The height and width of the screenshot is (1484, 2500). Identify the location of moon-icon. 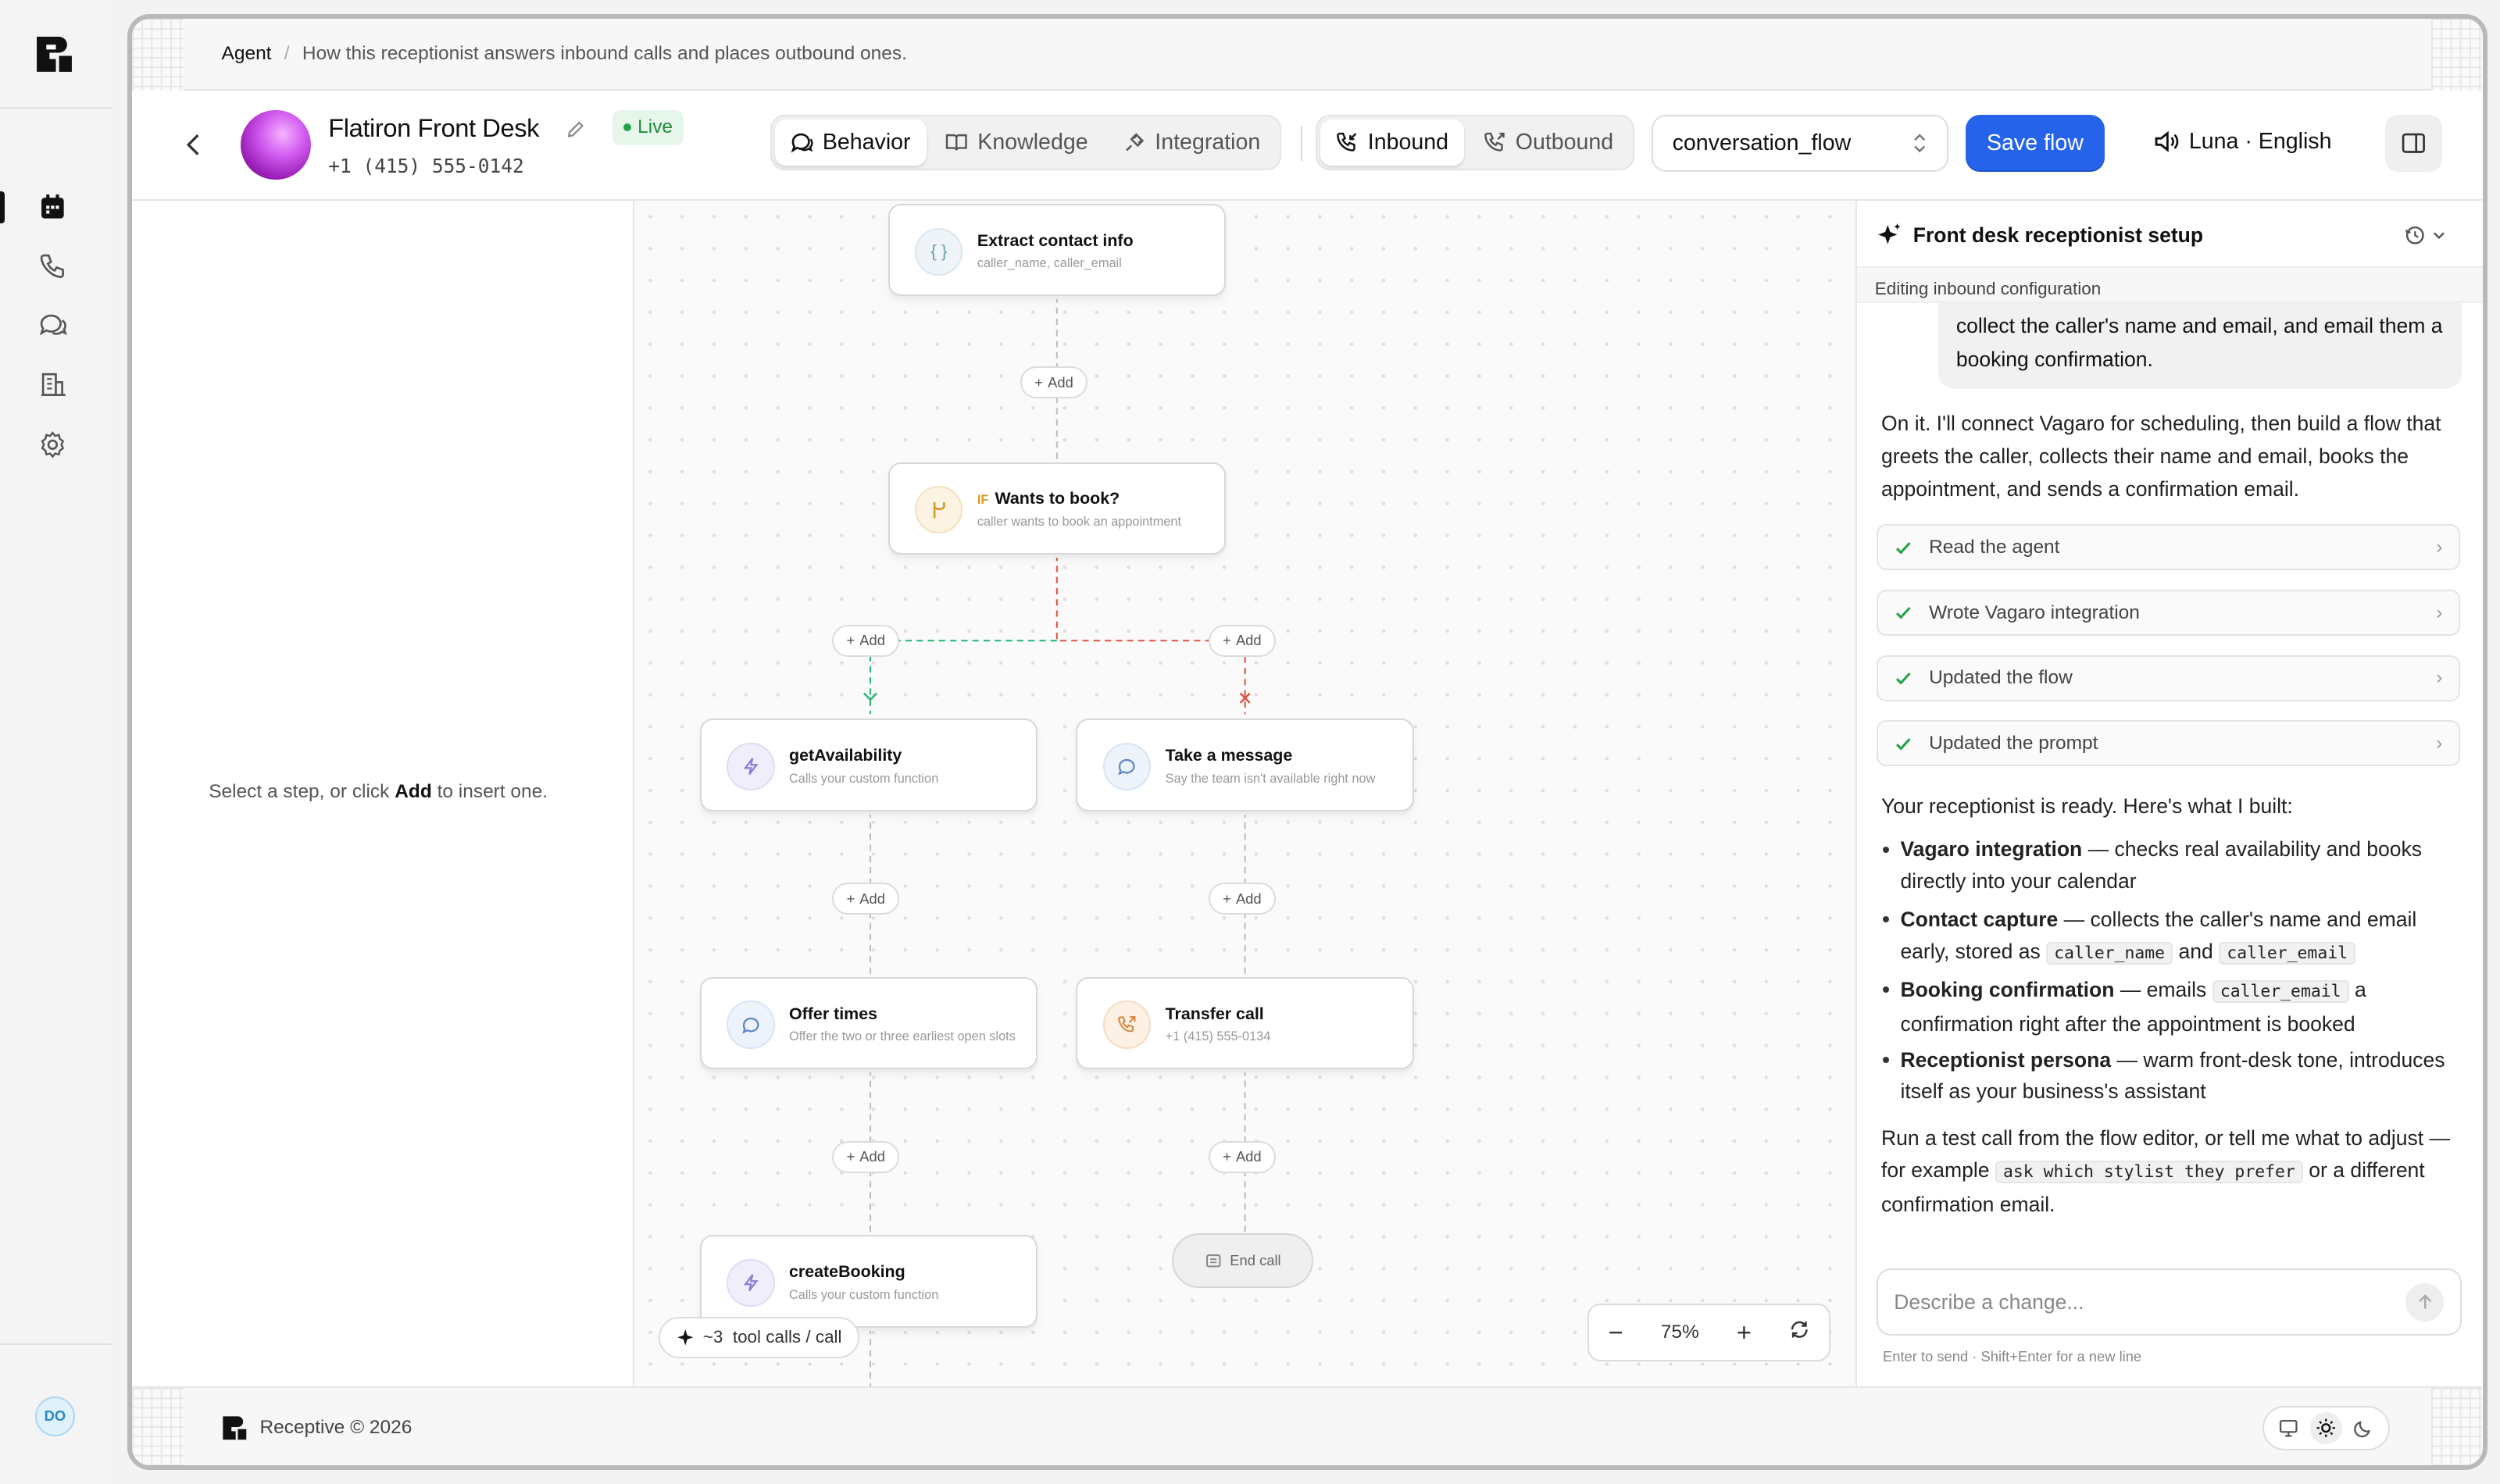
(2364, 1428).